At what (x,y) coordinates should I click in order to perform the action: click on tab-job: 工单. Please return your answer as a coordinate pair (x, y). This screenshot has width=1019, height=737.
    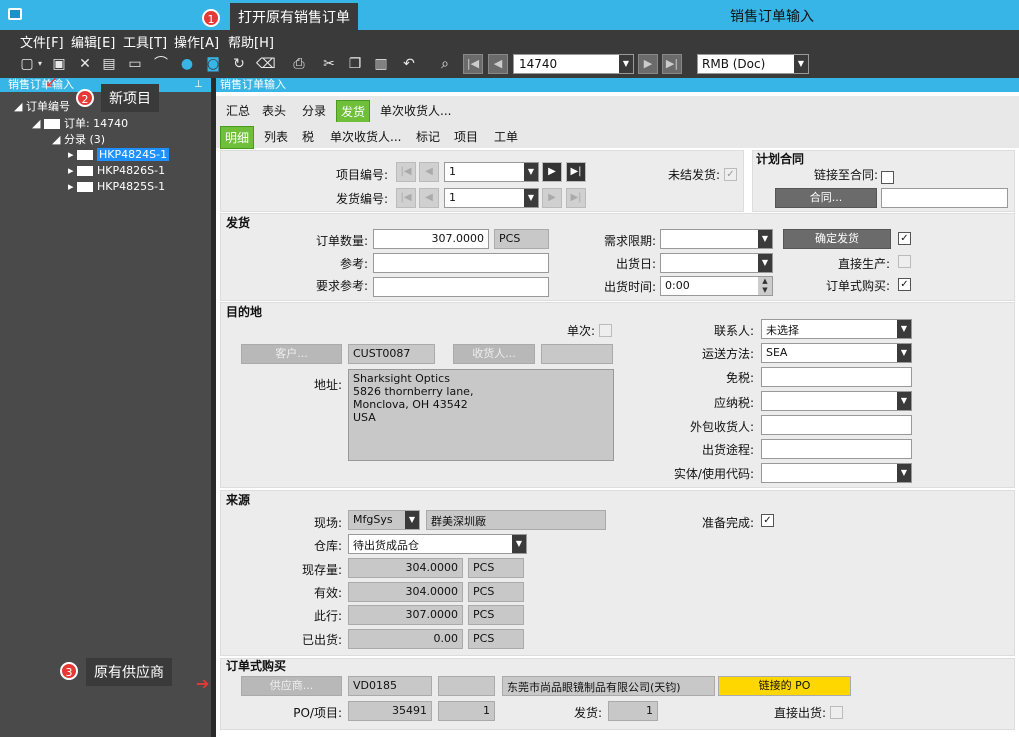
    Looking at the image, I should click on (506, 136).